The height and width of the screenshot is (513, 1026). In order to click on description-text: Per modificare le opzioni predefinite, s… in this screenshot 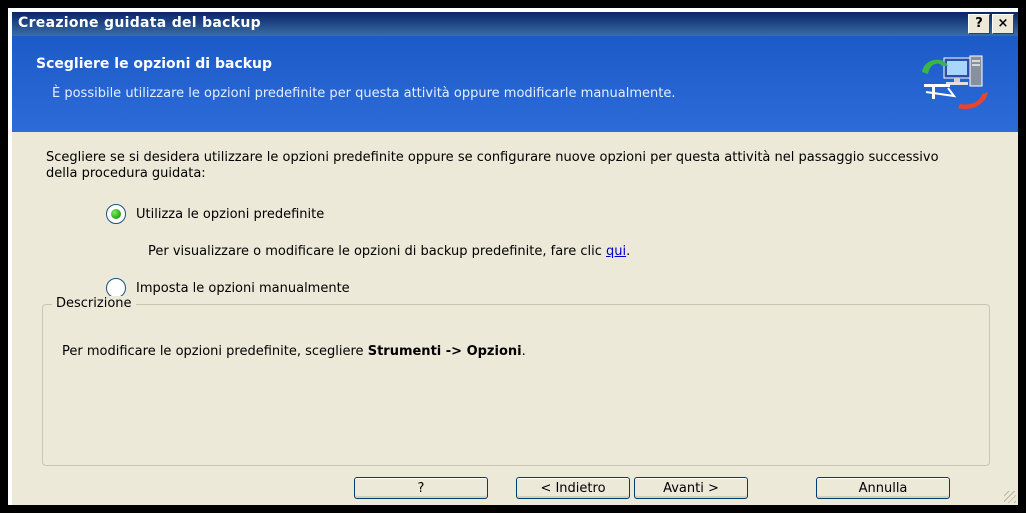, I will do `click(294, 351)`.